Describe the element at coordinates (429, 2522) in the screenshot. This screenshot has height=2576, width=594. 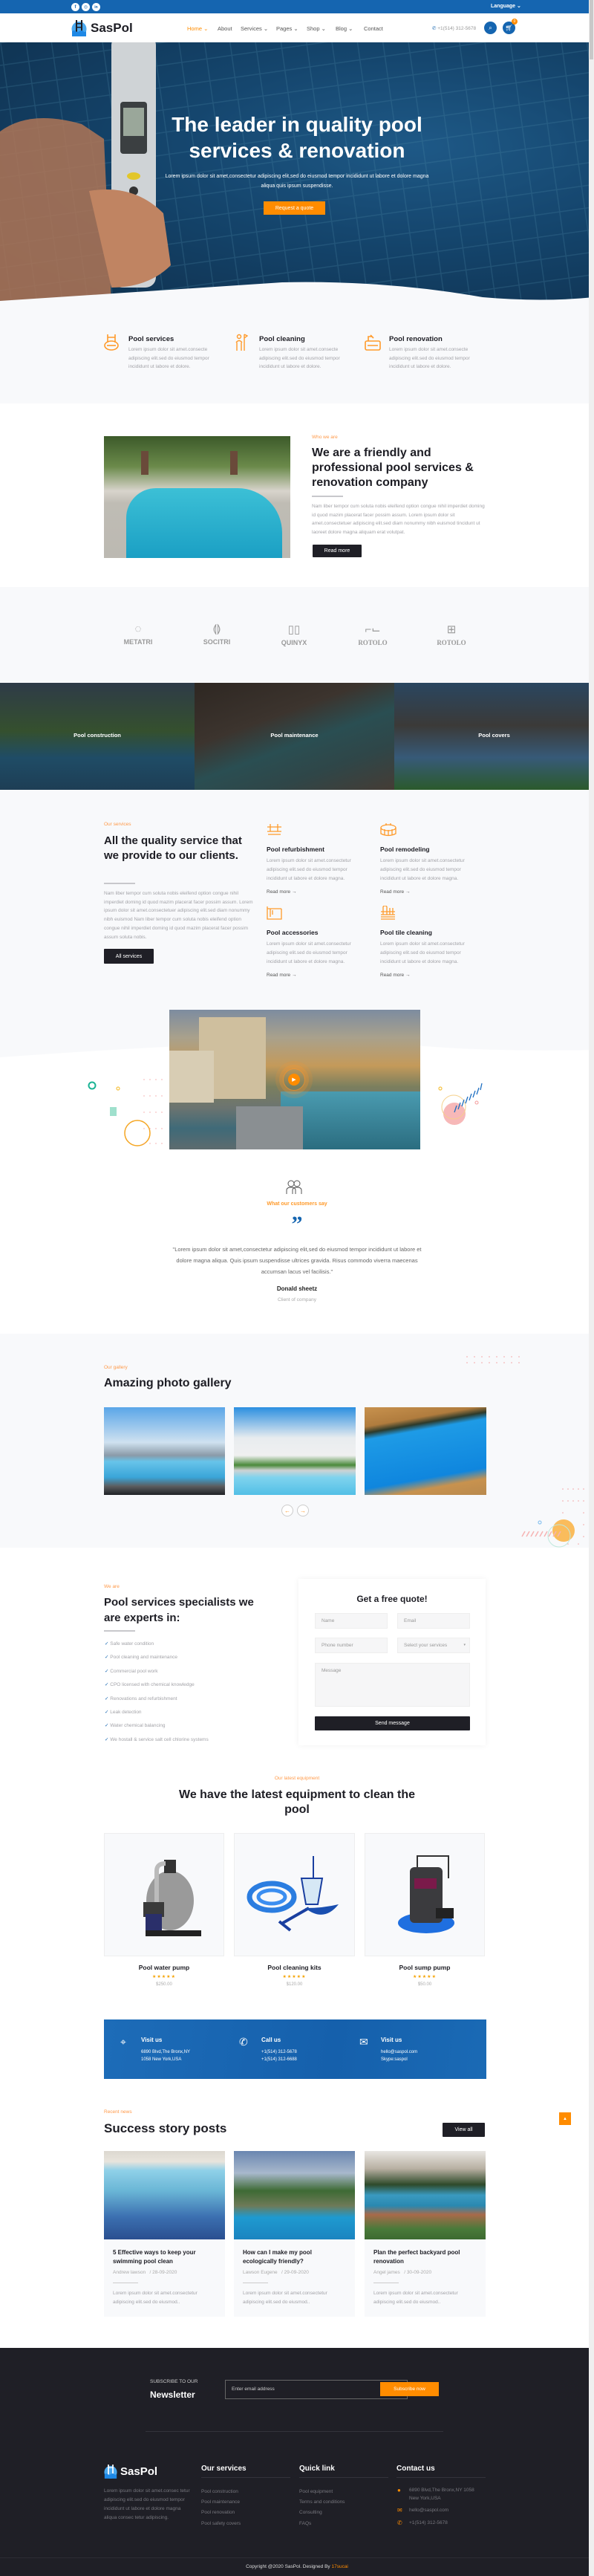
I see `footer-phone: +1(514) 312-5678` at that location.